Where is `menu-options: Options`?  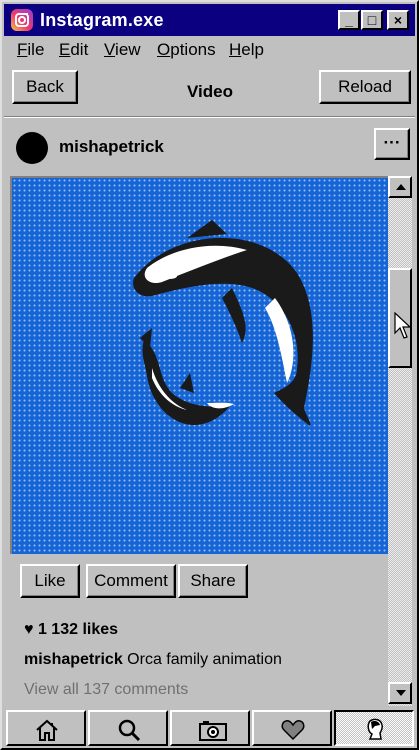 menu-options: Options is located at coordinates (186, 50).